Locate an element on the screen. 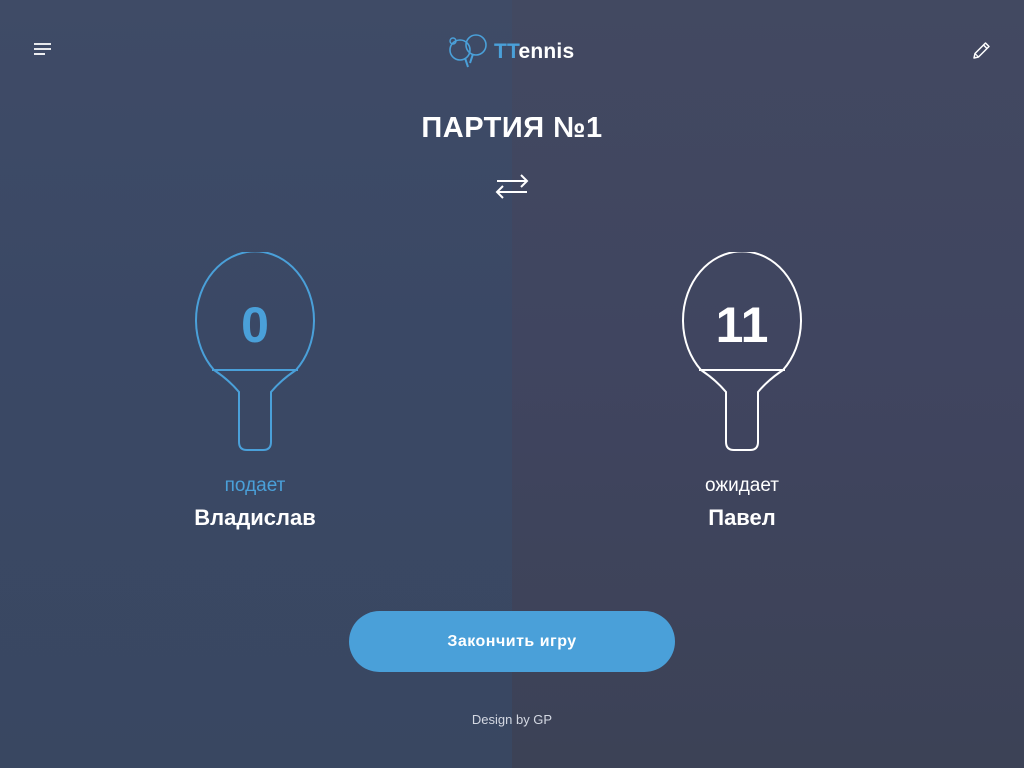 This screenshot has height=768, width=1024. swap-arrows-icon is located at coordinates (512, 186).